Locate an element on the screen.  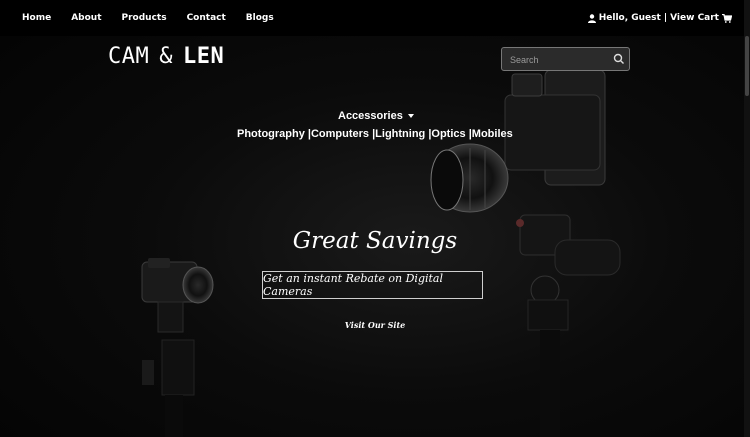
scrollbar is located at coordinates (747, 218).